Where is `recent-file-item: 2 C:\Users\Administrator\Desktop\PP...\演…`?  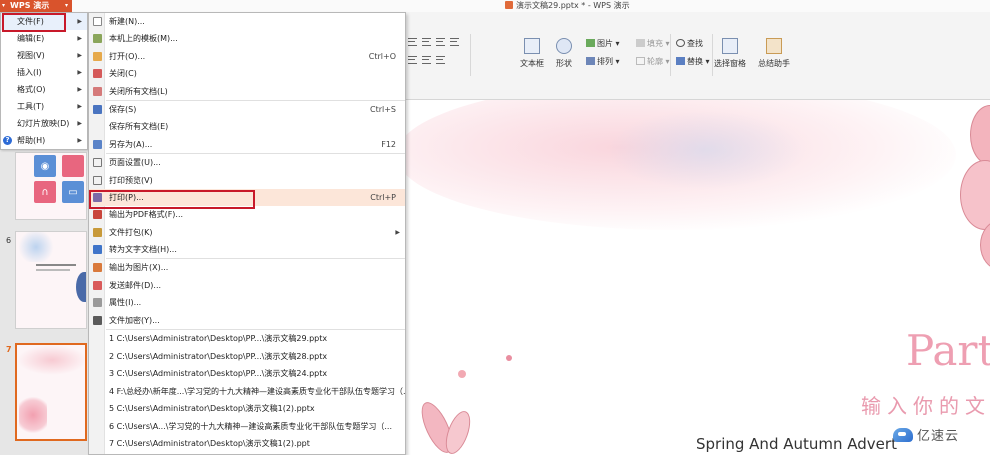 recent-file-item: 2 C:\Users\Administrator\Desktop\PP...\演… is located at coordinates (247, 357).